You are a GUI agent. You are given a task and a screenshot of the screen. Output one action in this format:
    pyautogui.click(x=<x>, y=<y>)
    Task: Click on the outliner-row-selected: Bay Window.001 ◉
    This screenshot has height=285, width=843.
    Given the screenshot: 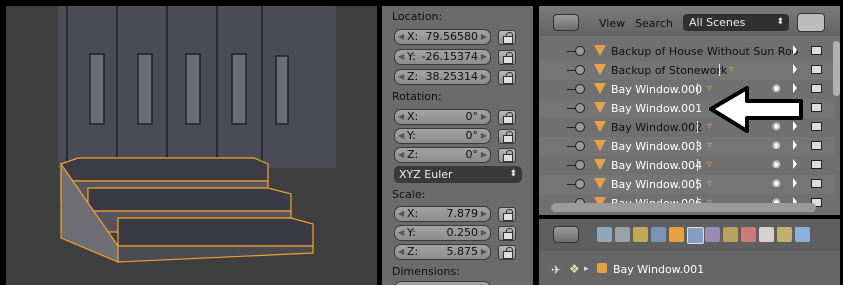 What is the action you would take?
    pyautogui.click(x=687, y=108)
    